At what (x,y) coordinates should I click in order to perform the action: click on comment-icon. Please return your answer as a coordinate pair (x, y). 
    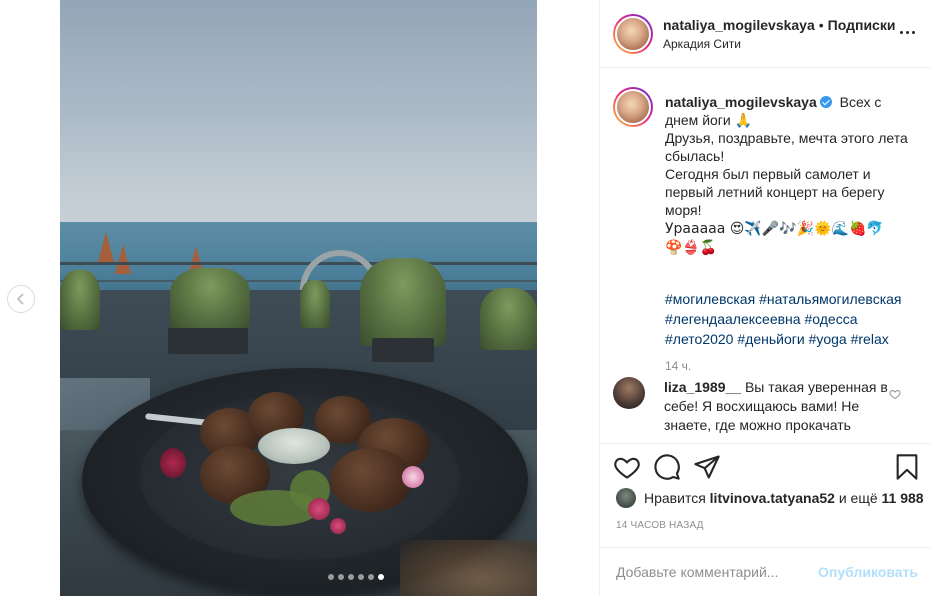
    Looking at the image, I should click on (667, 467).